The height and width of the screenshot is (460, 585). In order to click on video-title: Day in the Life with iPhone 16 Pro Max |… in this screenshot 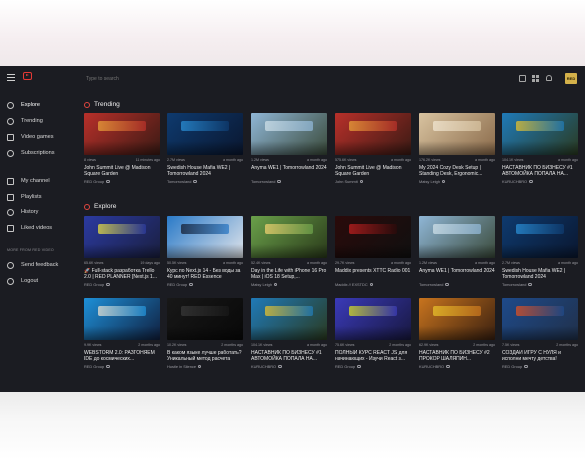, I will do `click(289, 274)`.